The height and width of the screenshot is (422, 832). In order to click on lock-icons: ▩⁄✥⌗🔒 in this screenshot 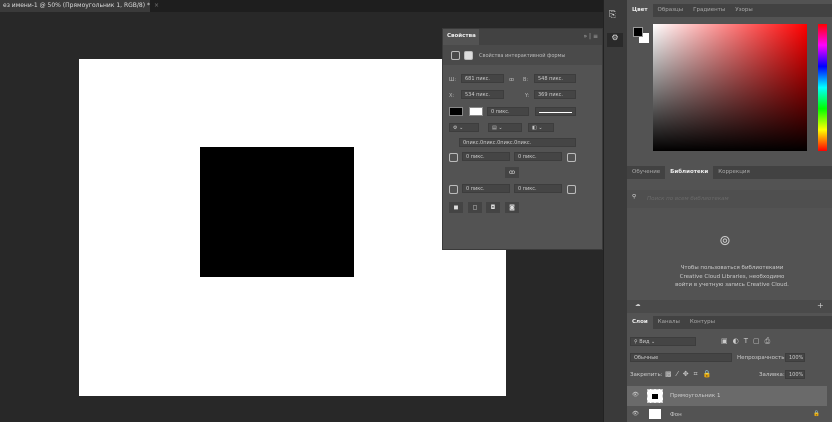, I will do `click(690, 374)`.